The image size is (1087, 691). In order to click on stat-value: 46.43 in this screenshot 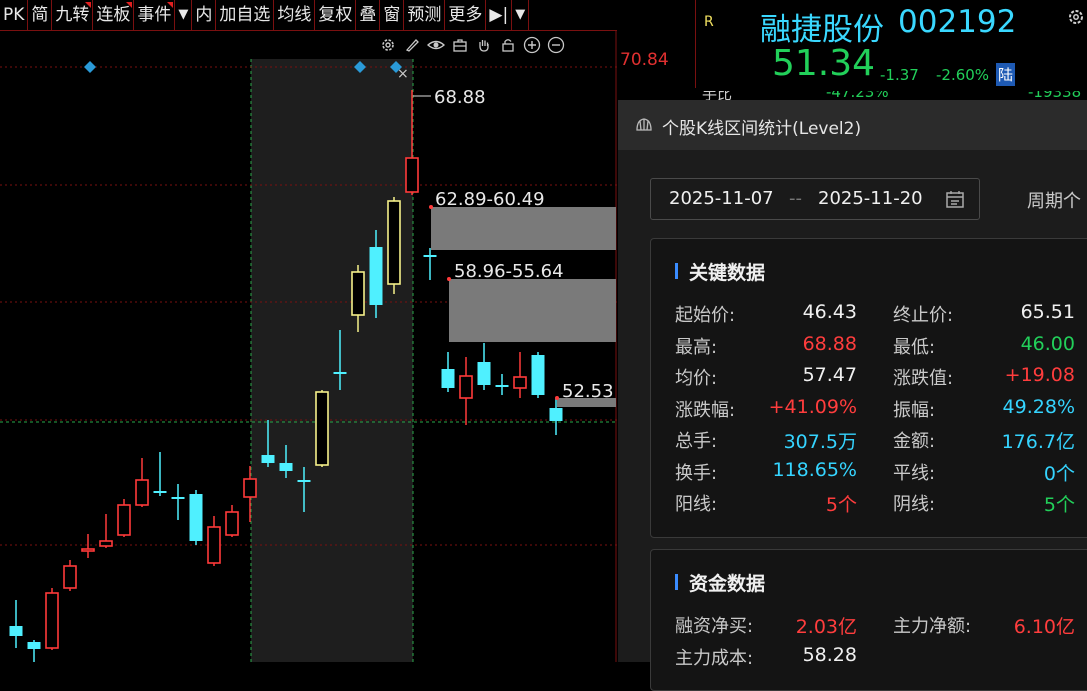, I will do `click(829, 312)`.